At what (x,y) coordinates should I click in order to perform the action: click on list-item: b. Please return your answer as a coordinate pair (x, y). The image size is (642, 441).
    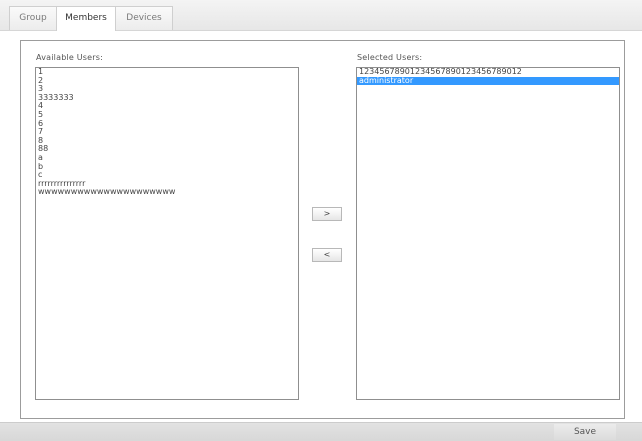
    Looking at the image, I should click on (167, 167).